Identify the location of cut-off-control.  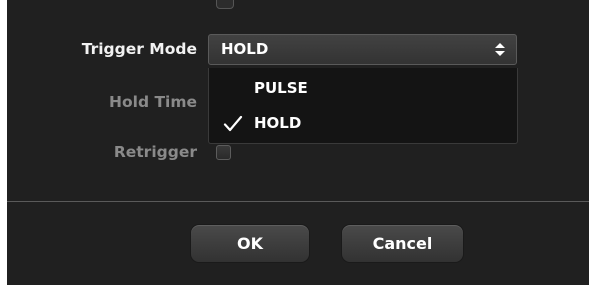
(225, 4).